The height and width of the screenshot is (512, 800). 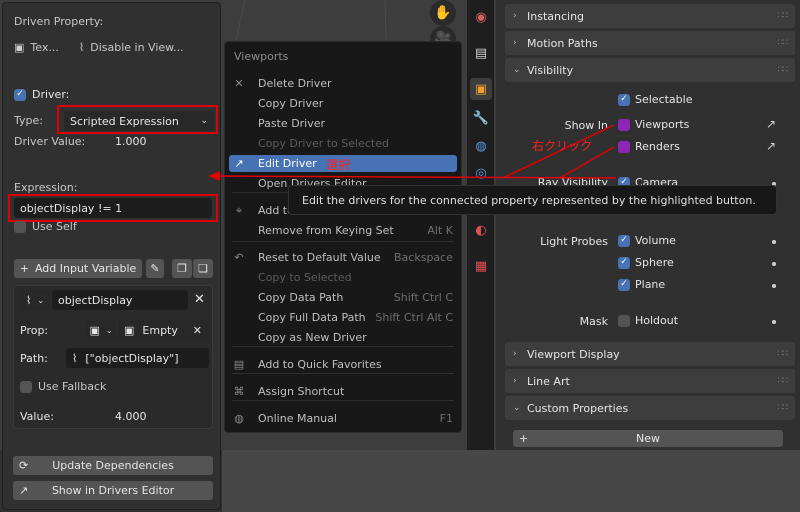 What do you see at coordinates (338, 165) in the screenshot?
I see `select-annotation: 選択` at bounding box center [338, 165].